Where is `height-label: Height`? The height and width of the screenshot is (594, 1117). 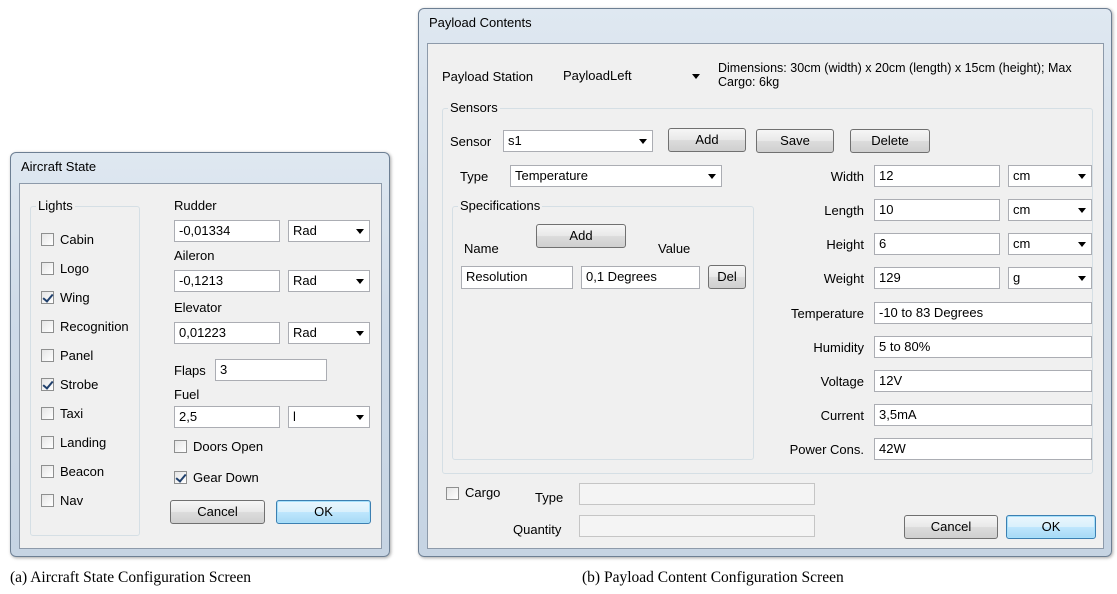 height-label: Height is located at coordinates (845, 244).